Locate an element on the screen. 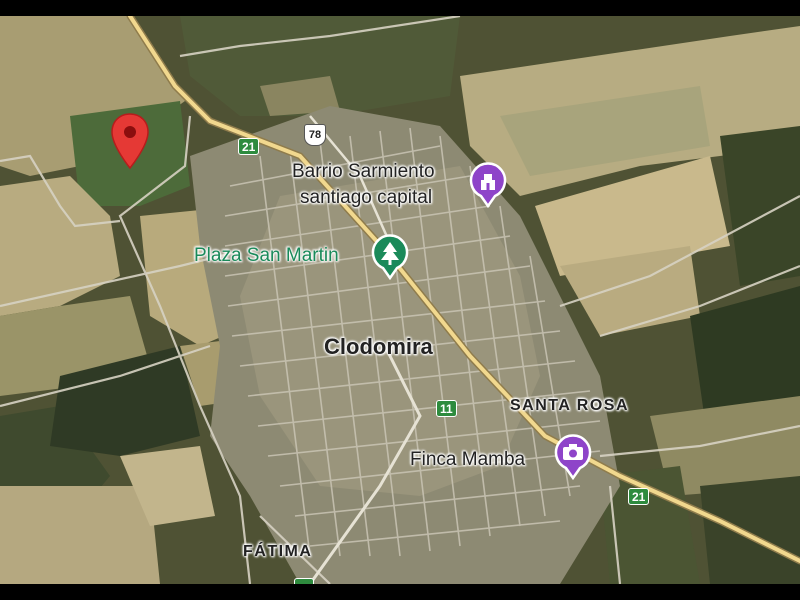 This screenshot has height=600, width=800. finca-mamba-label: Finca Mamba is located at coordinates (467, 459).